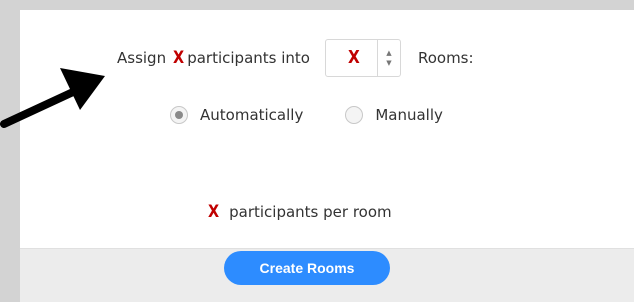 The width and height of the screenshot is (634, 302). What do you see at coordinates (248, 58) in the screenshot?
I see `assign-middle-text: participants into` at bounding box center [248, 58].